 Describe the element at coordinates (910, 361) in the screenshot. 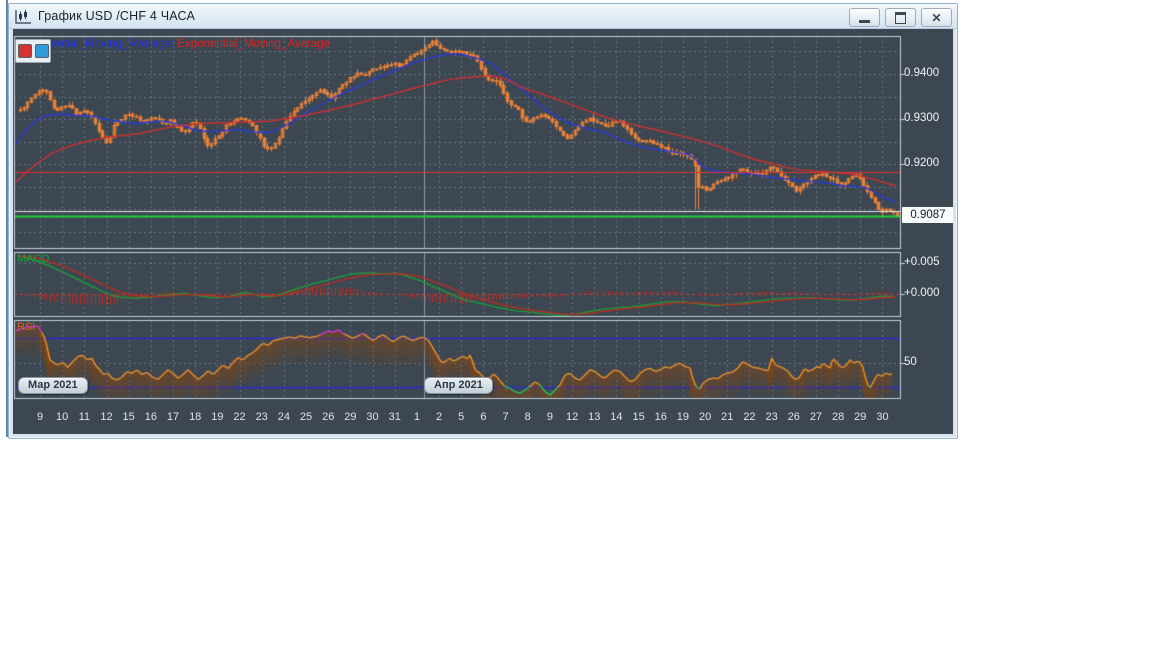

I see `rsi-axis-label: 50` at that location.